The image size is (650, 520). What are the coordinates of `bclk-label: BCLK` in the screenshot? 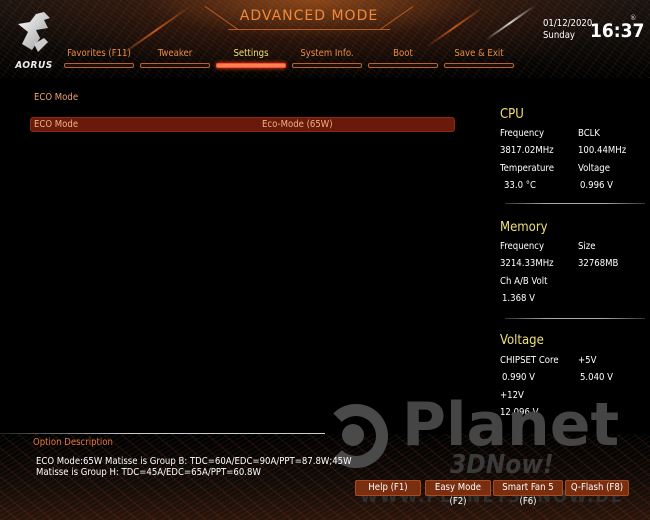 It's located at (589, 133).